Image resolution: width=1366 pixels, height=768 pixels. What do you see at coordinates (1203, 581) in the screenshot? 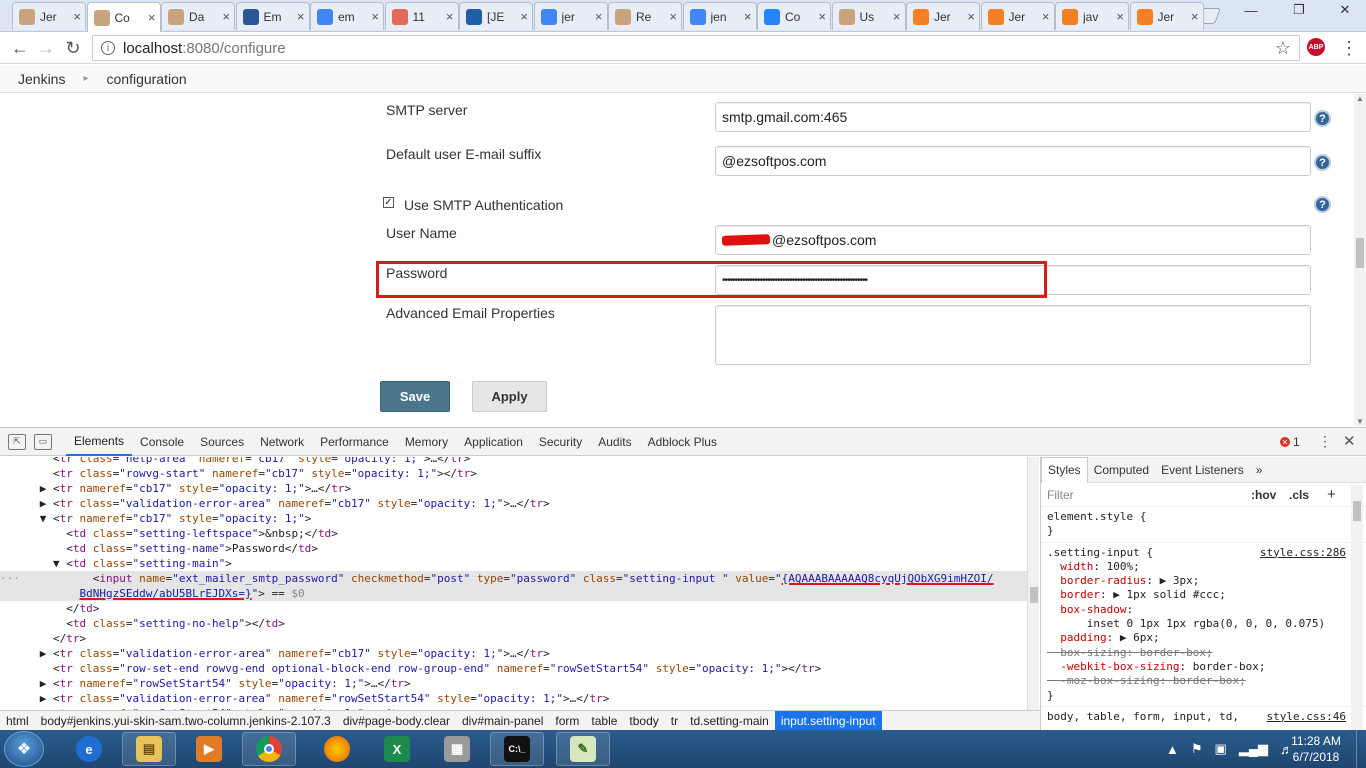
I see `css-property: border-radius: ▶ 3px;` at bounding box center [1203, 581].